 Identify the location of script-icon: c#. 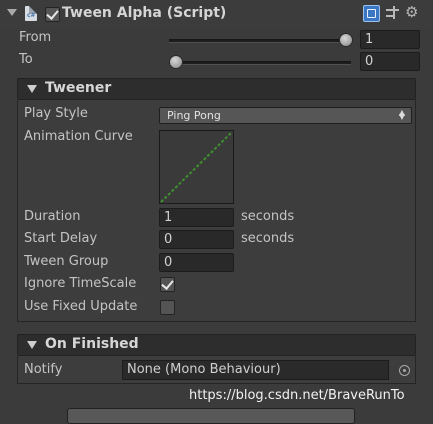
(31, 13).